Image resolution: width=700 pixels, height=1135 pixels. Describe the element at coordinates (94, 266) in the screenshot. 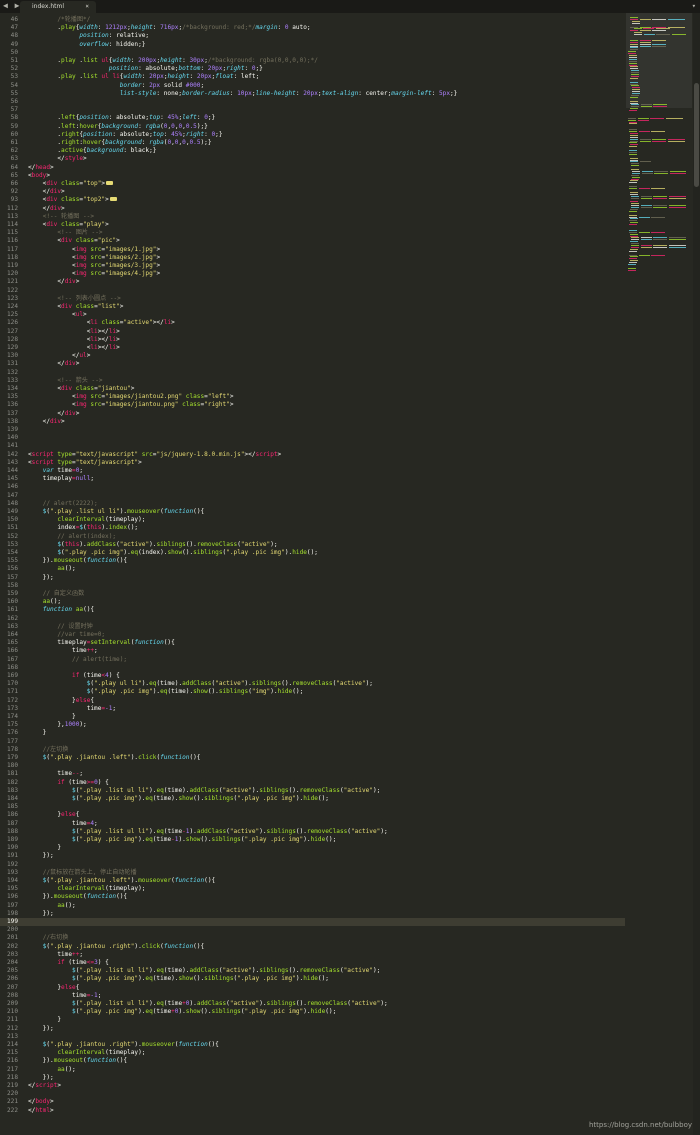

I see `code-line: <img src="images/3.jpg">` at that location.